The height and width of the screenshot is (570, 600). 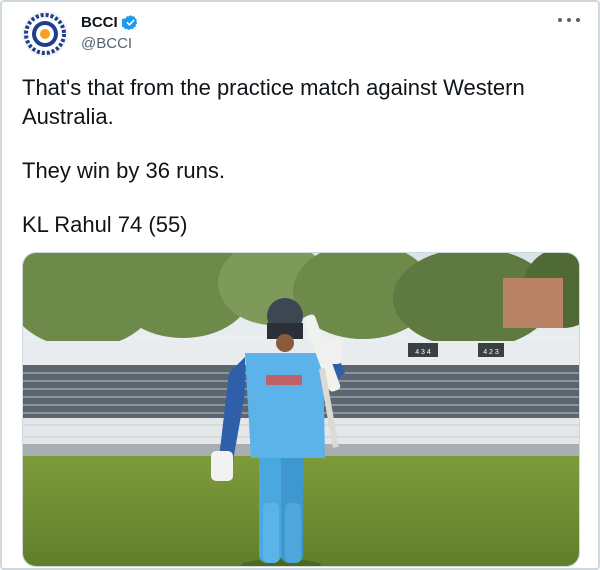 What do you see at coordinates (423, 352) in the screenshot?
I see `scoreboard-left-text: 4 3 4` at bounding box center [423, 352].